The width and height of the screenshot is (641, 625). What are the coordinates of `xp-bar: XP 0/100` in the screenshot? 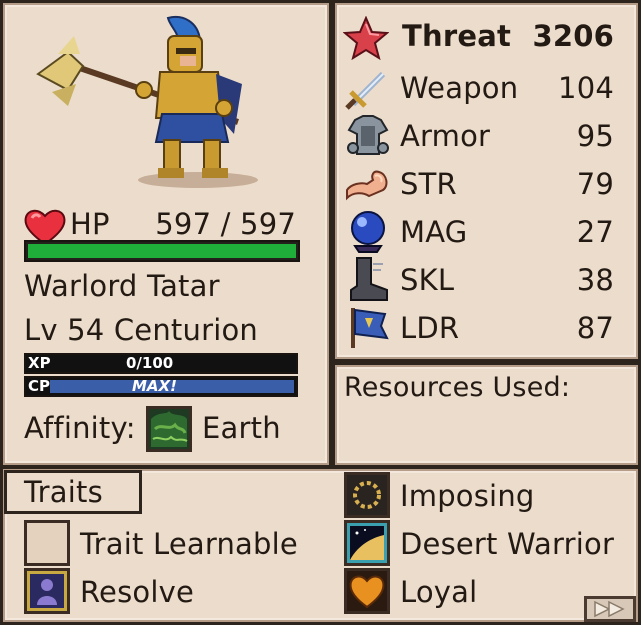 It's located at (161, 363).